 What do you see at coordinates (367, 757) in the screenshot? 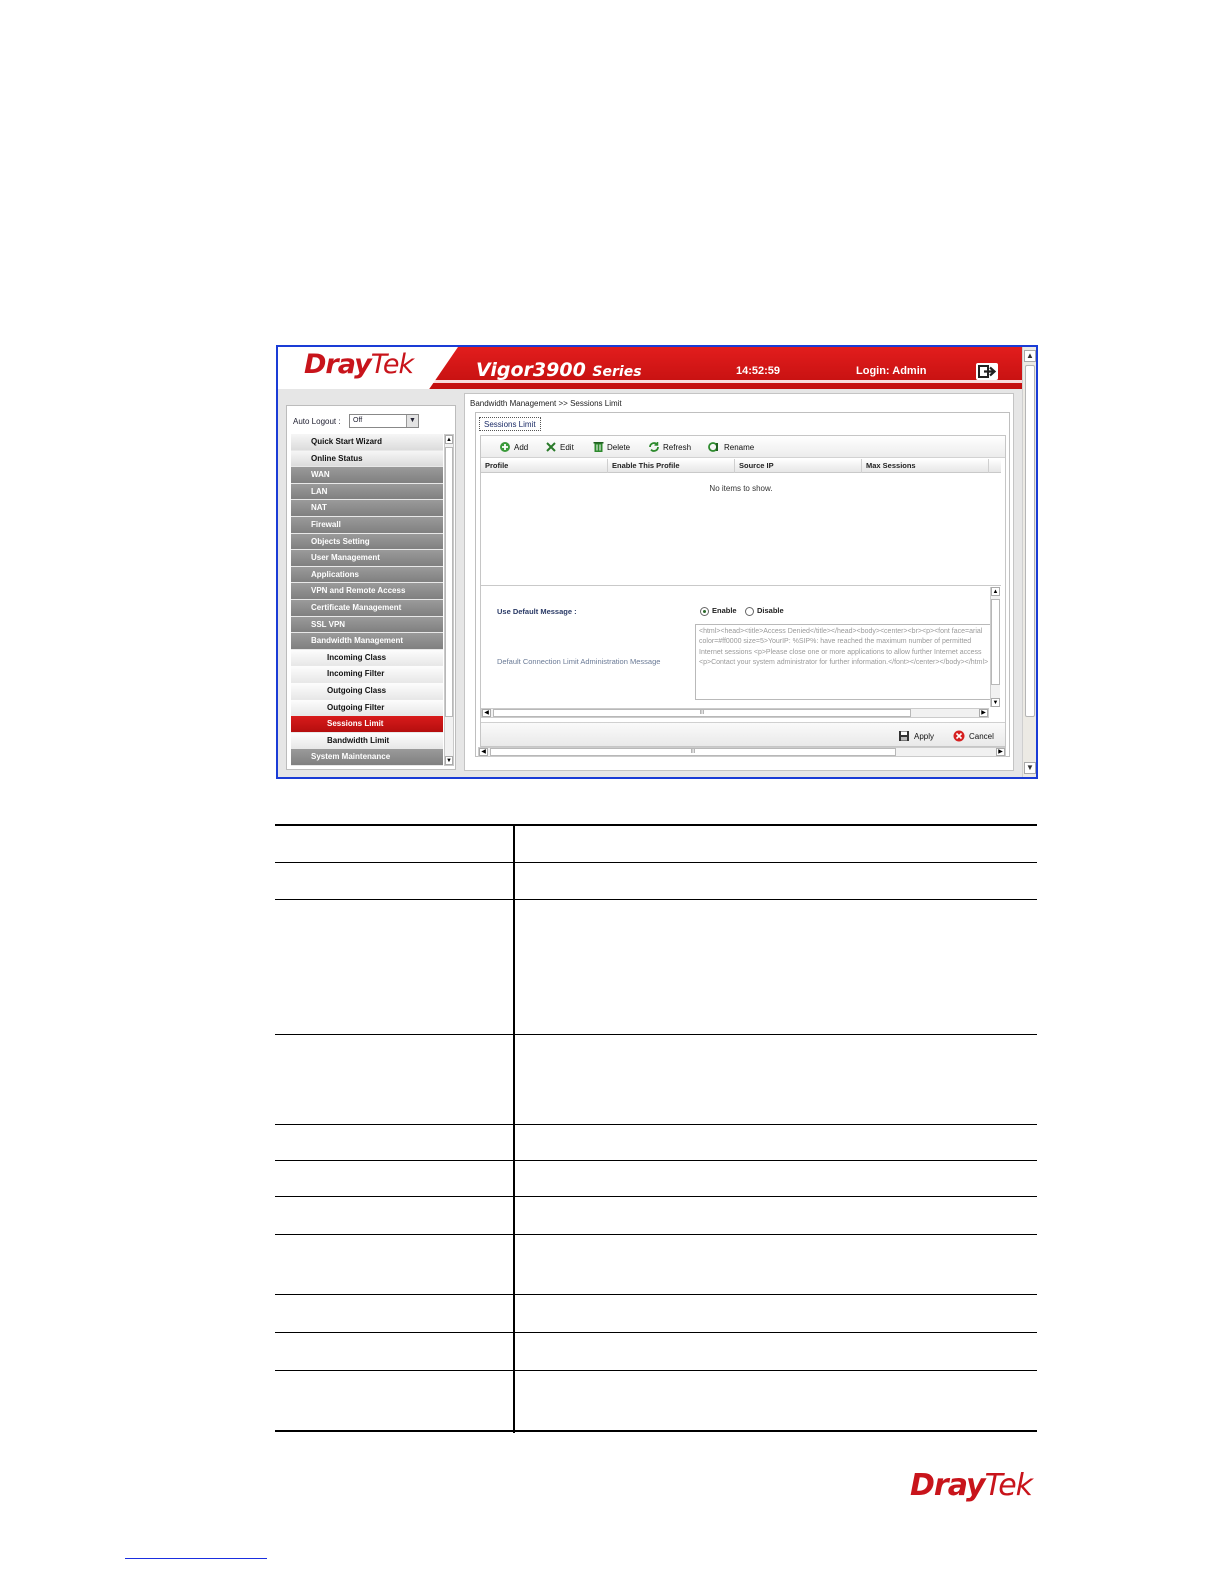
I see `sidebar-item-system-maintenance: System Maintenance` at bounding box center [367, 757].